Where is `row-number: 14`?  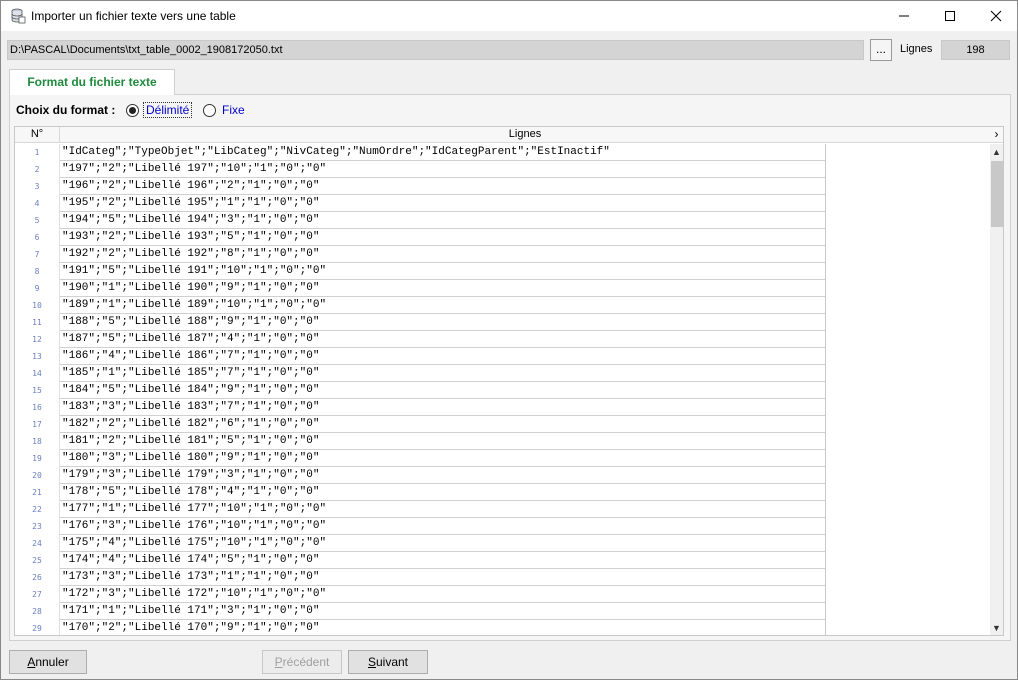 row-number: 14 is located at coordinates (37, 373).